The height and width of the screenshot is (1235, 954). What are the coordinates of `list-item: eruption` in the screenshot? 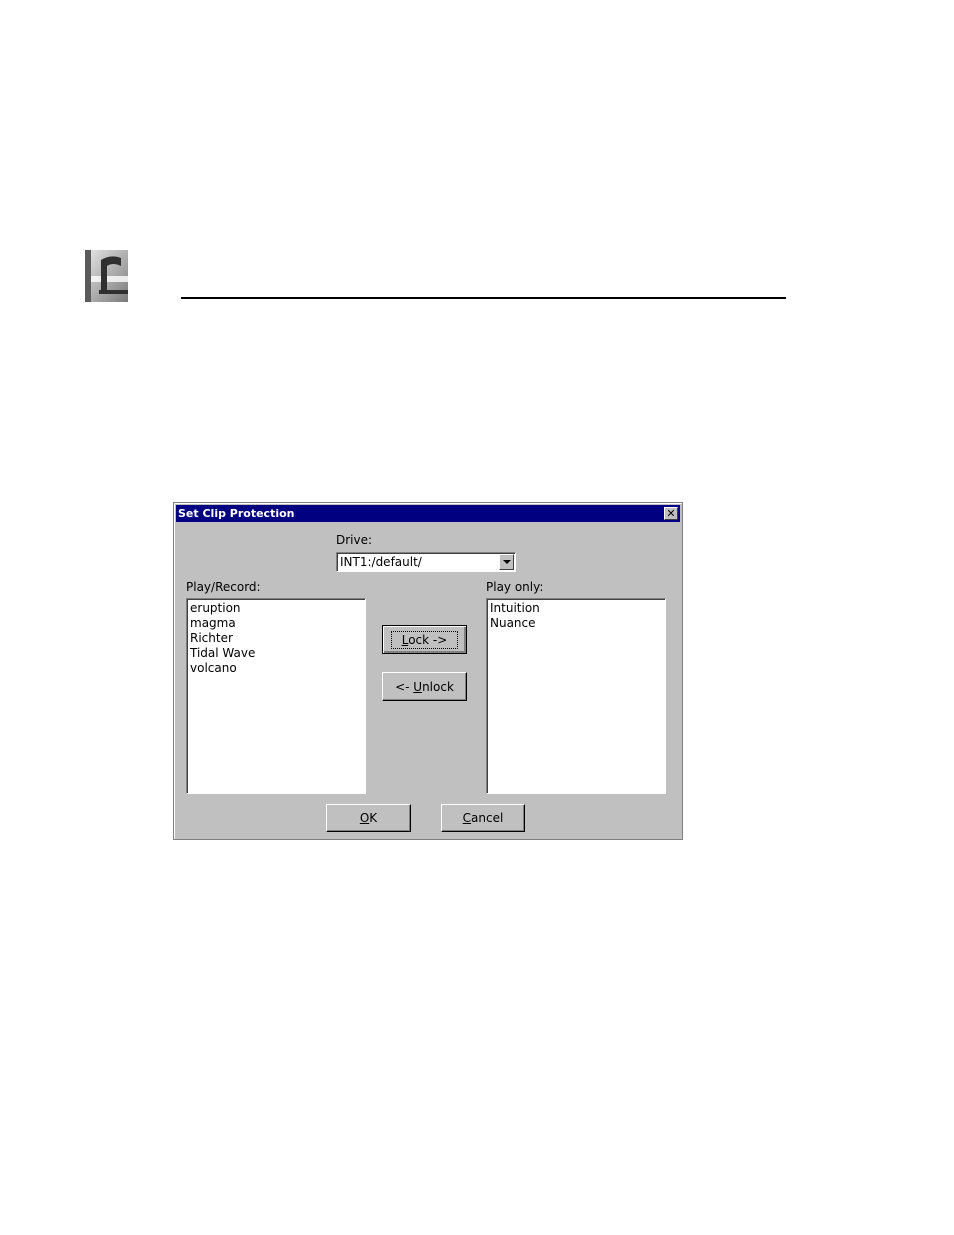 It's located at (277, 608).